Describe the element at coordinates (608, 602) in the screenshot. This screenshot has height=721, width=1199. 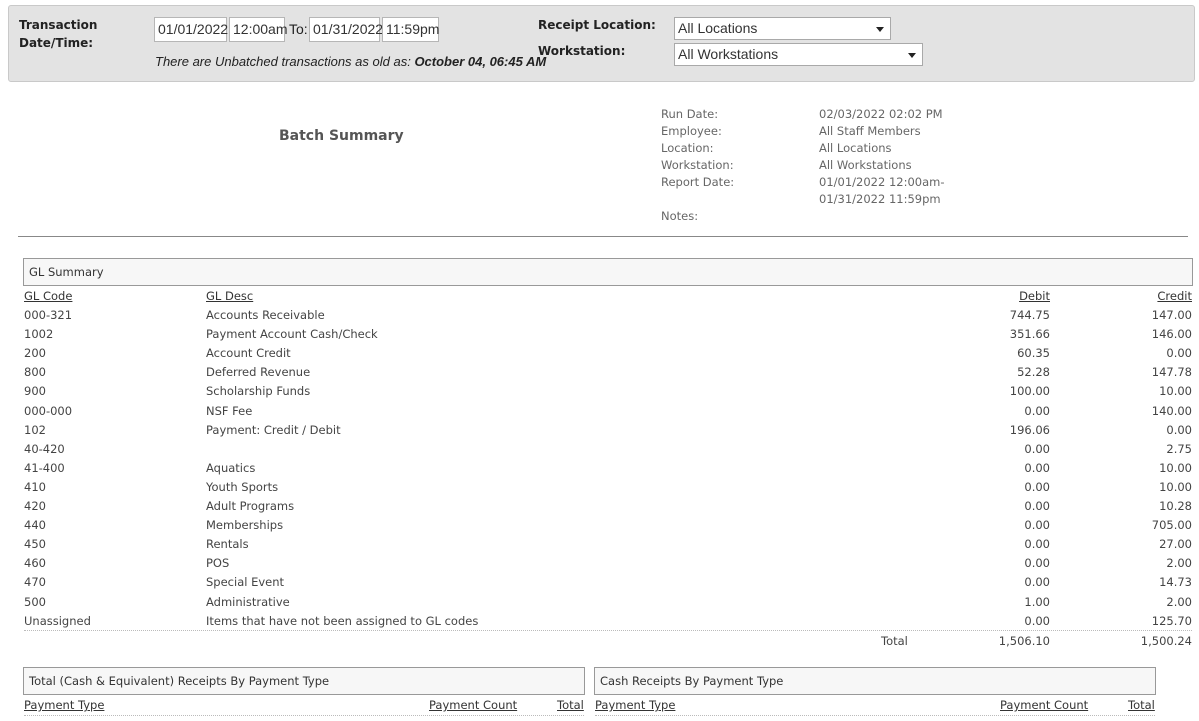
I see `table-row: 500 Administrative 1.00 2.00` at that location.